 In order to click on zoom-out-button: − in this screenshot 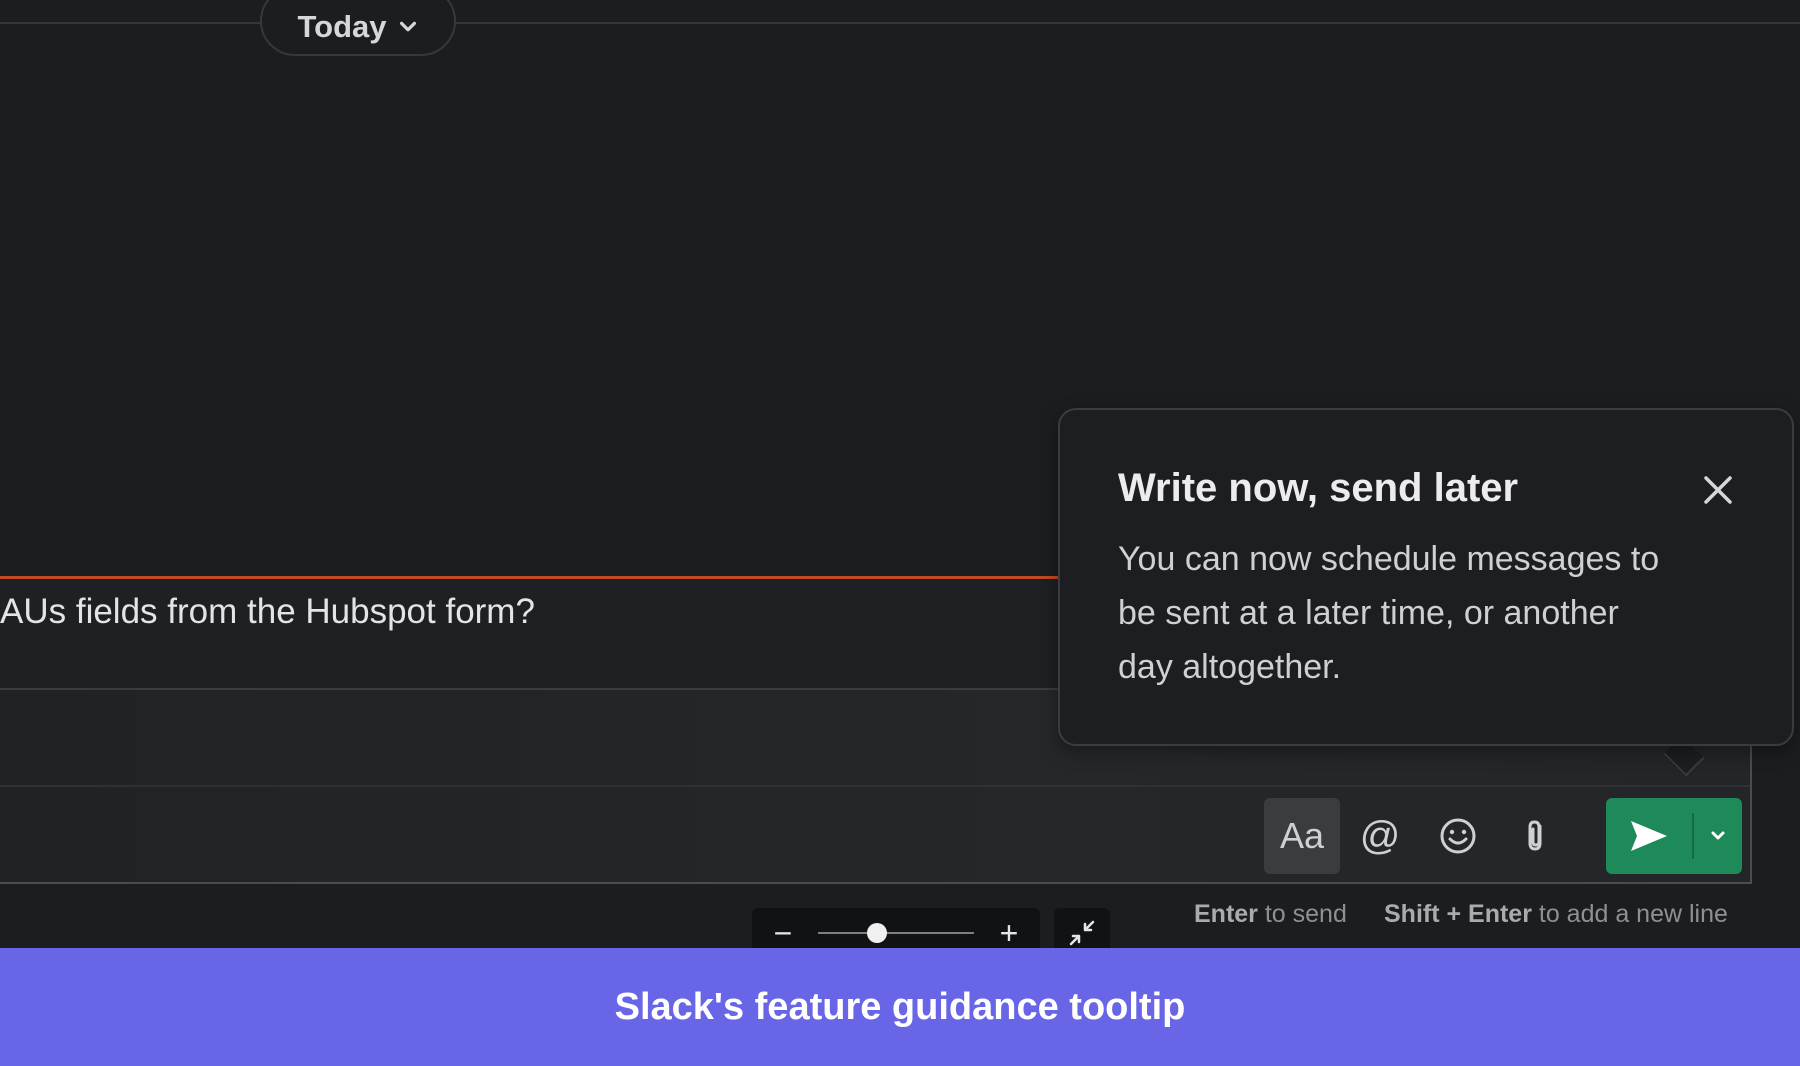, I will do `click(783, 932)`.